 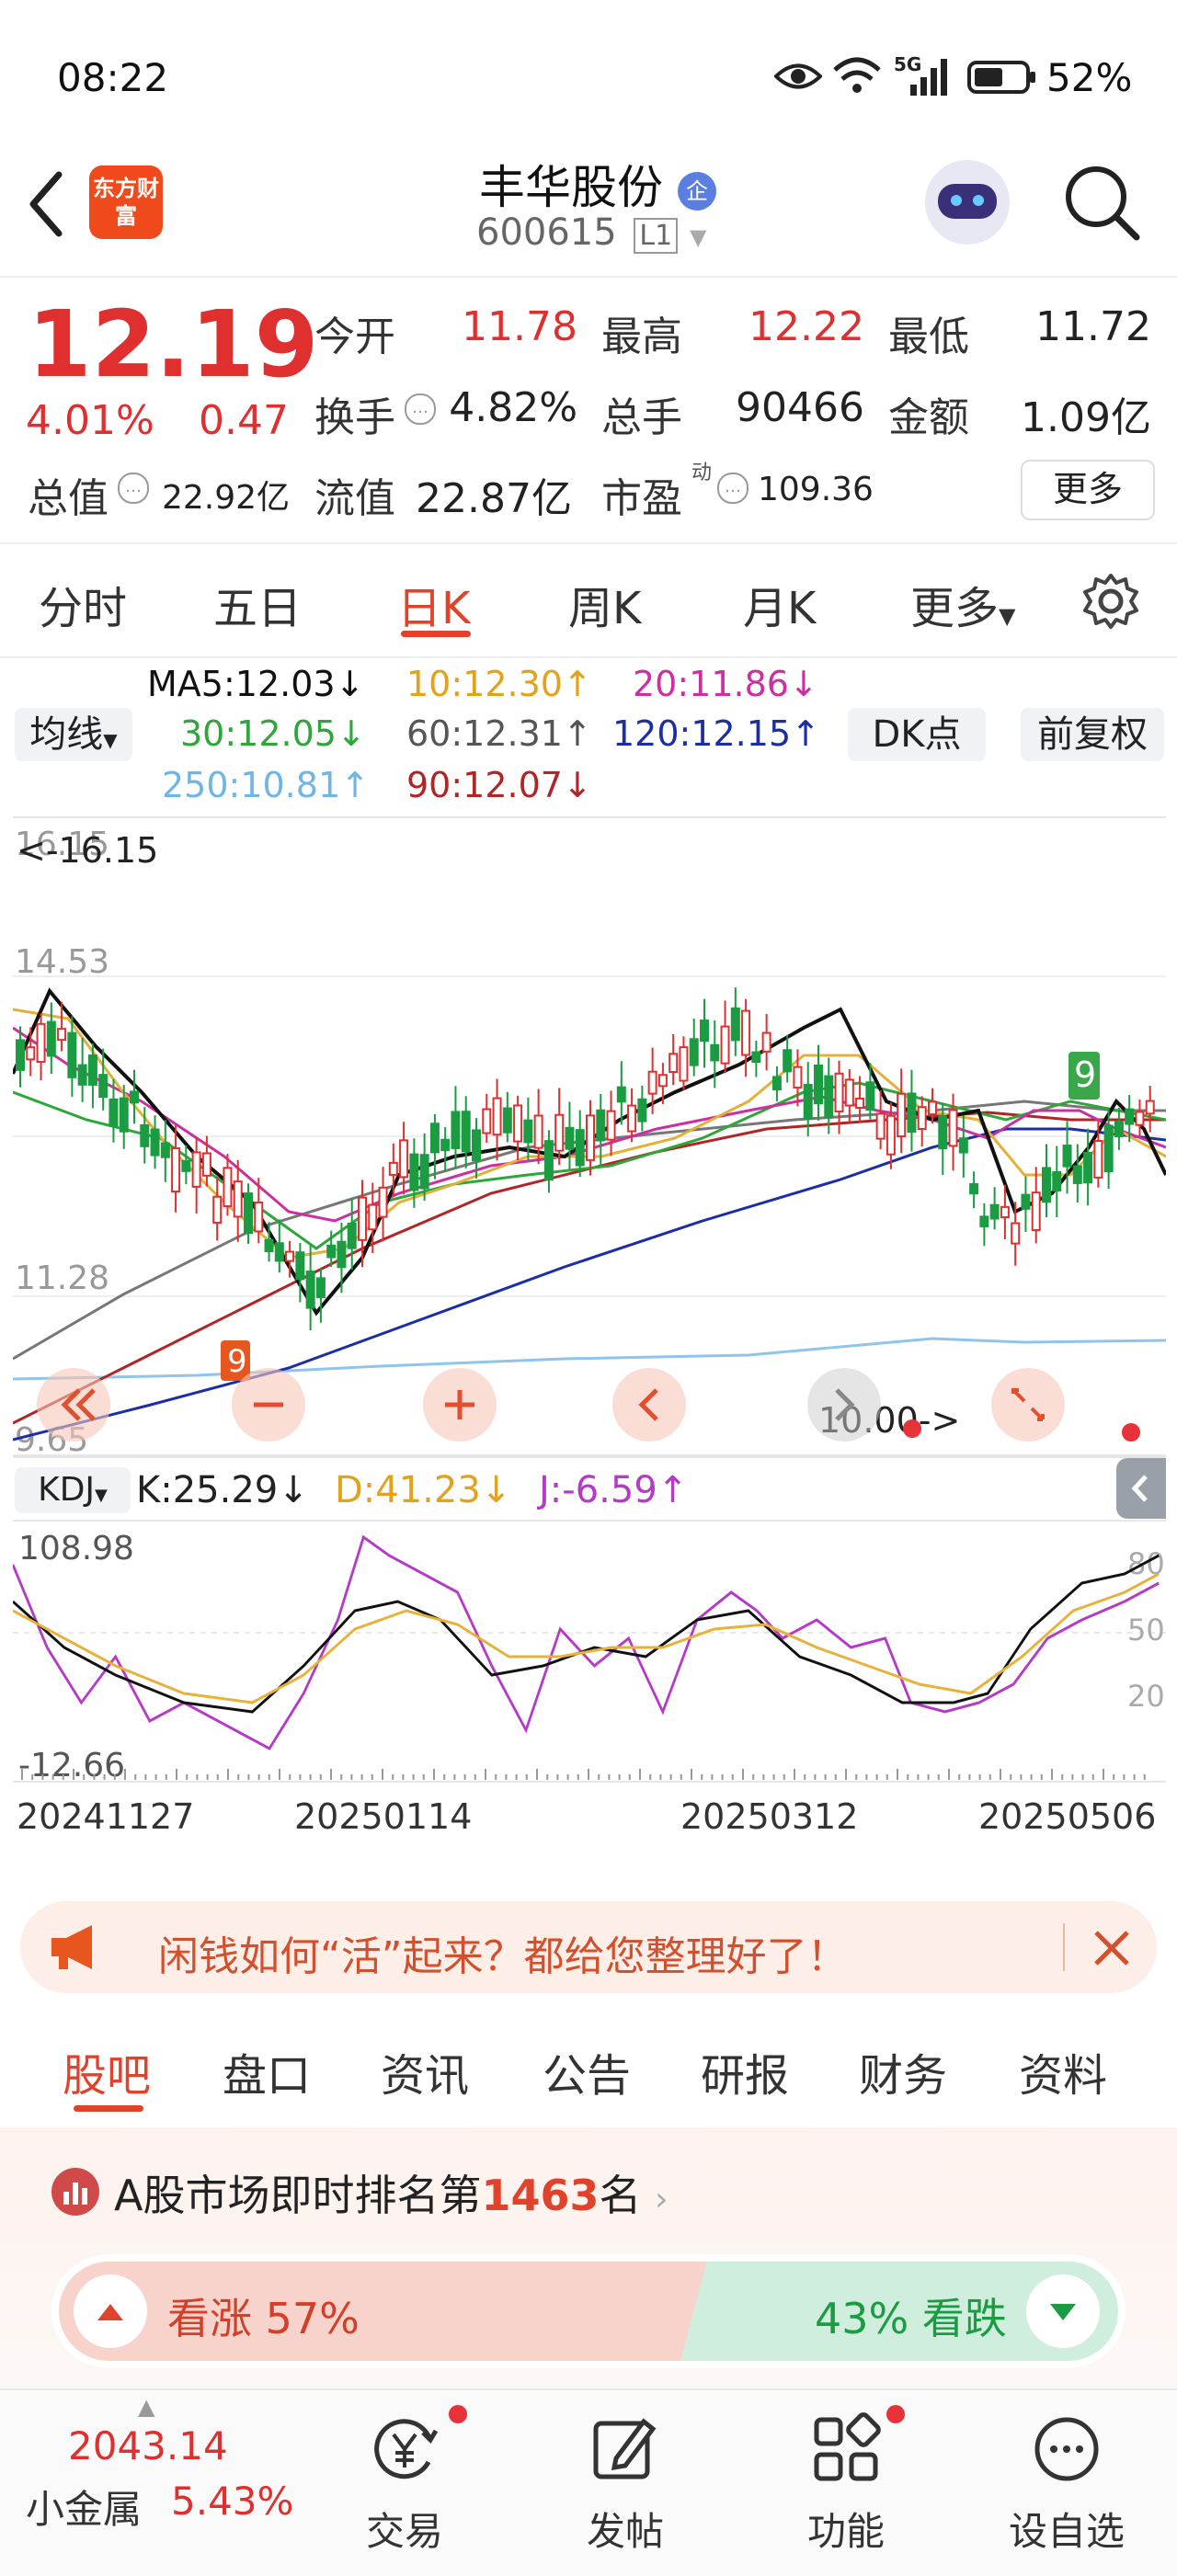 I want to click on kdj-level-50: 50, so click(x=1146, y=1630).